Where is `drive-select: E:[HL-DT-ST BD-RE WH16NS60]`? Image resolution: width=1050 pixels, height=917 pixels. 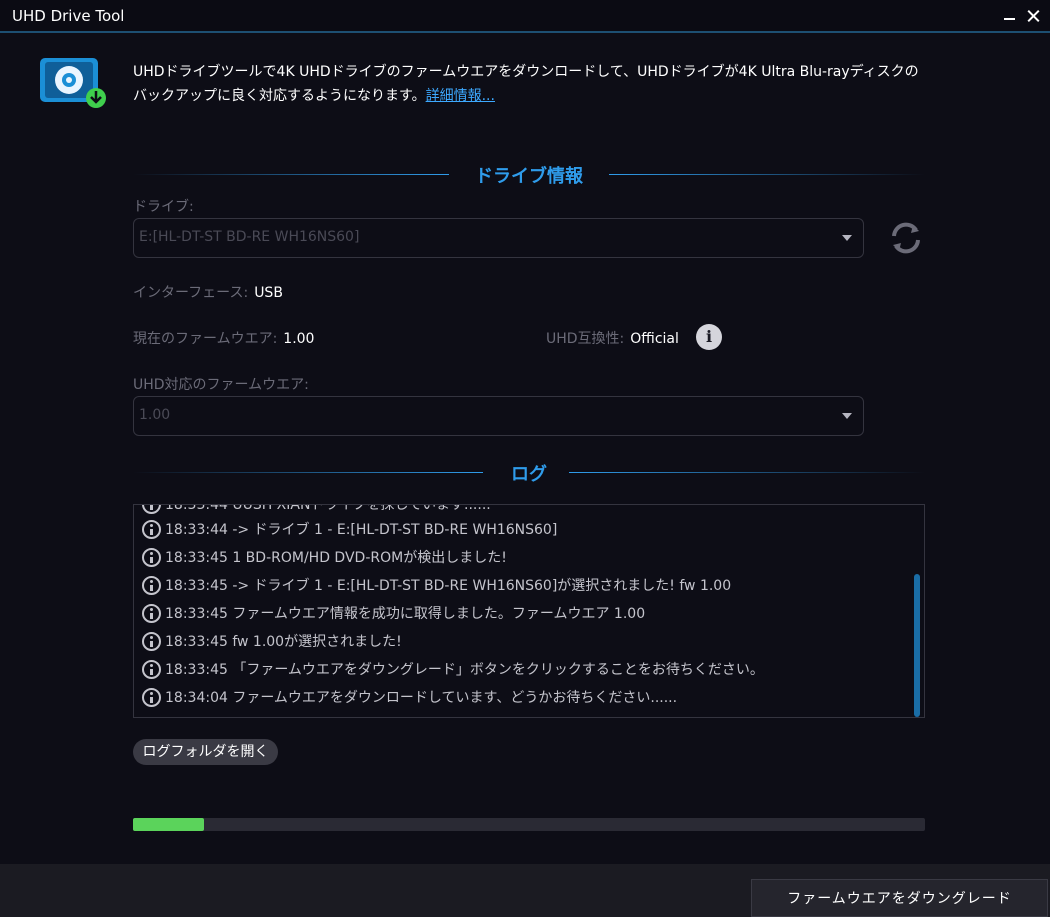
drive-select: E:[HL-DT-ST BD-RE WH16NS60] is located at coordinates (498, 238).